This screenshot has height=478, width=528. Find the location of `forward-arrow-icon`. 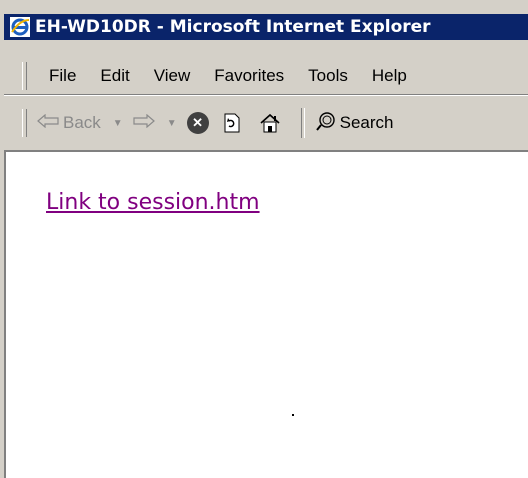

forward-arrow-icon is located at coordinates (144, 123).